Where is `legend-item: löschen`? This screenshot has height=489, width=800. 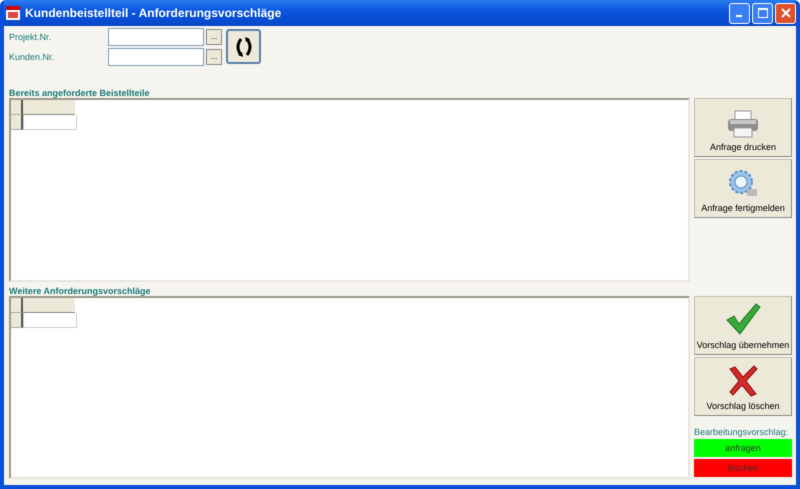
legend-item: löschen is located at coordinates (743, 467).